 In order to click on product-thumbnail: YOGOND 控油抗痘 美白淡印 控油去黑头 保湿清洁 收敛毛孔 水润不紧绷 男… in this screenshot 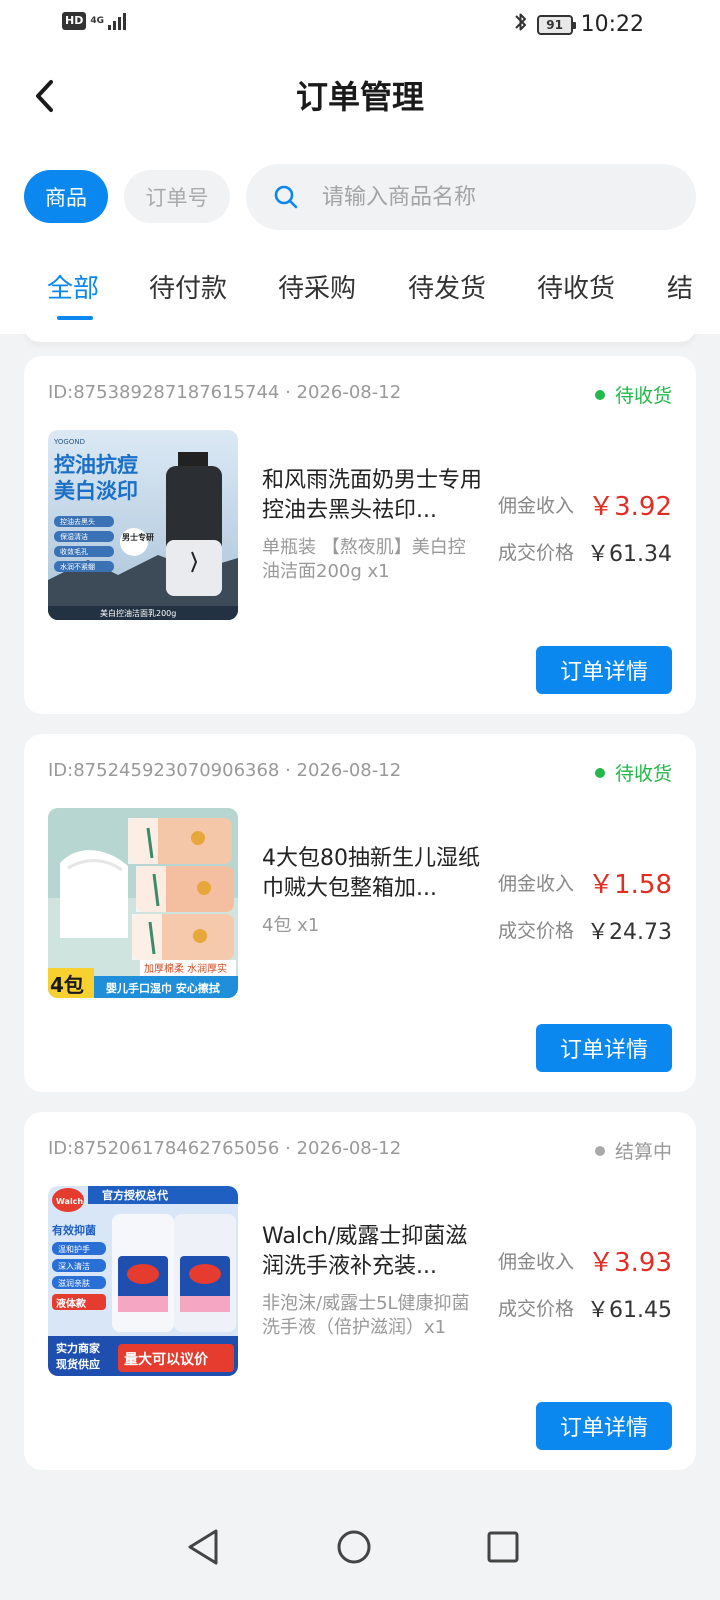, I will do `click(143, 525)`.